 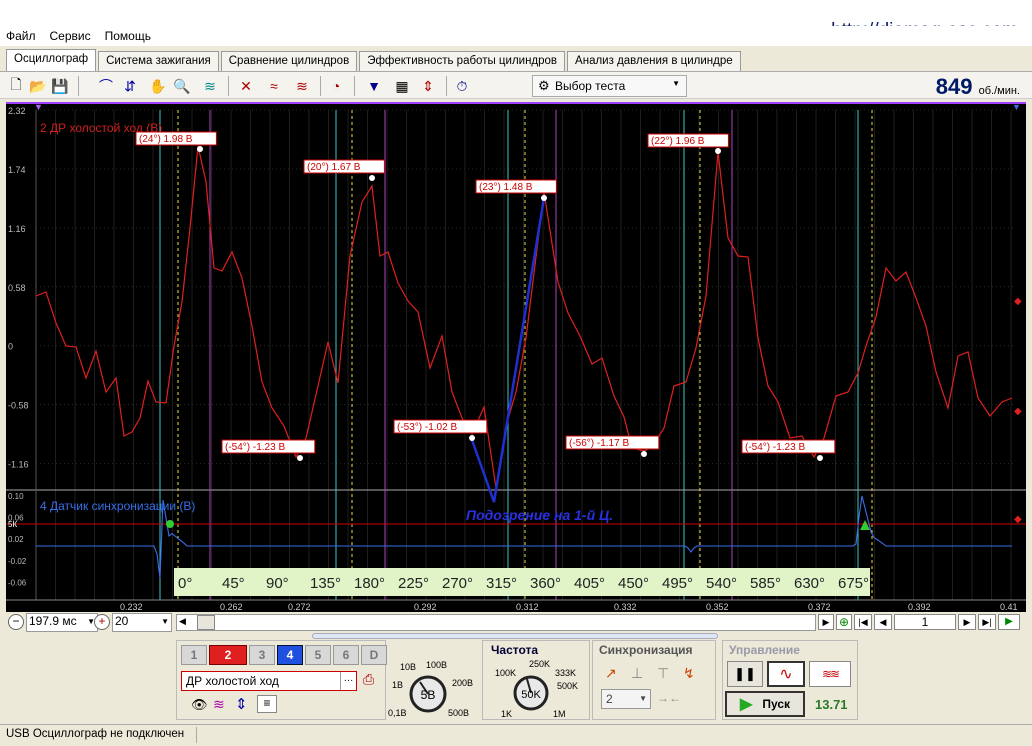 What do you see at coordinates (506, 187) in the screenshot?
I see `annotation-label: (23°) 1.48 В` at bounding box center [506, 187].